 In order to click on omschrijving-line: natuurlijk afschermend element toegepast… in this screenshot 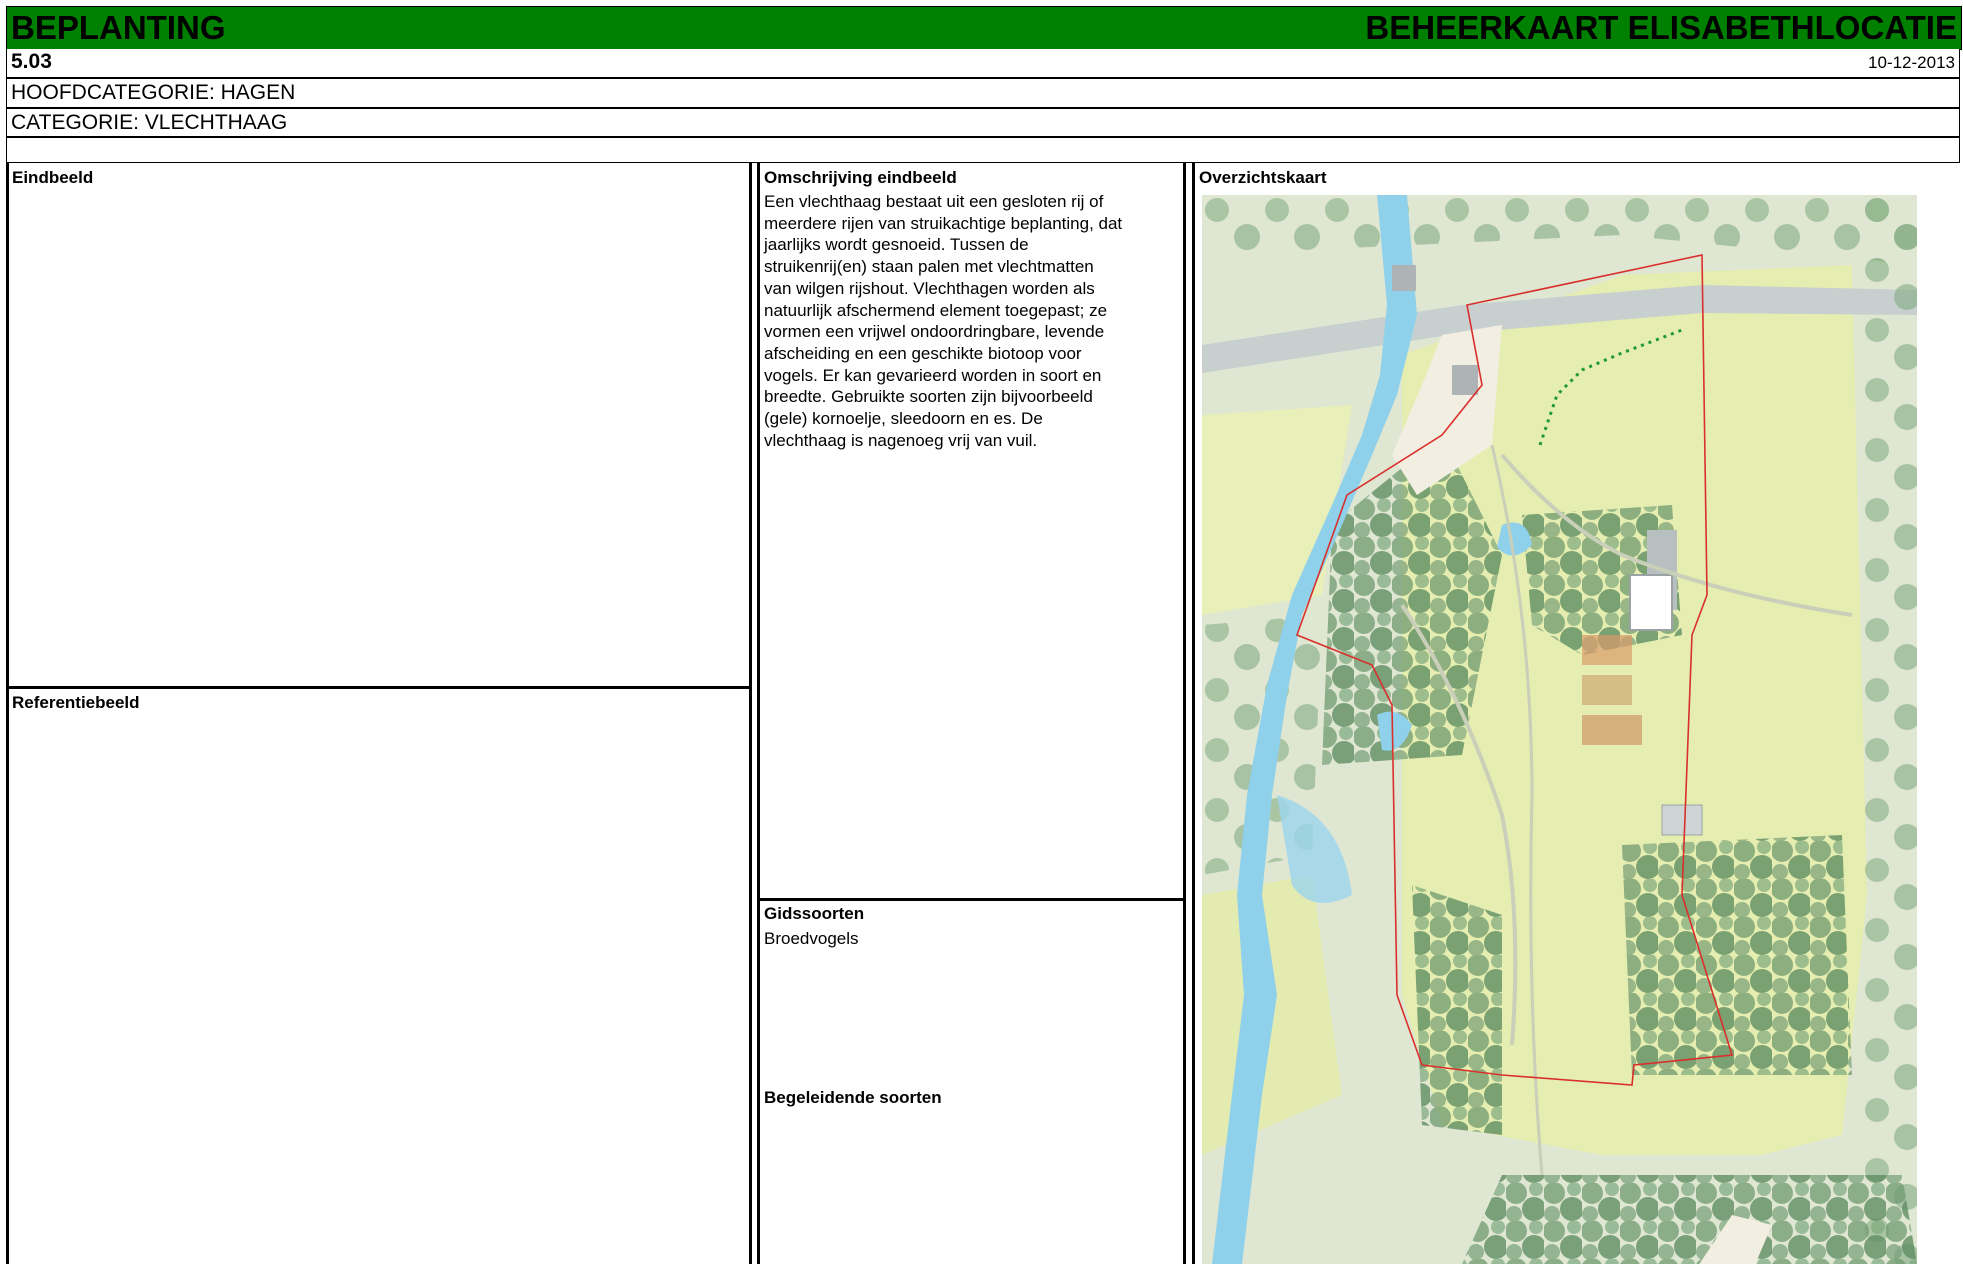, I will do `click(936, 310)`.